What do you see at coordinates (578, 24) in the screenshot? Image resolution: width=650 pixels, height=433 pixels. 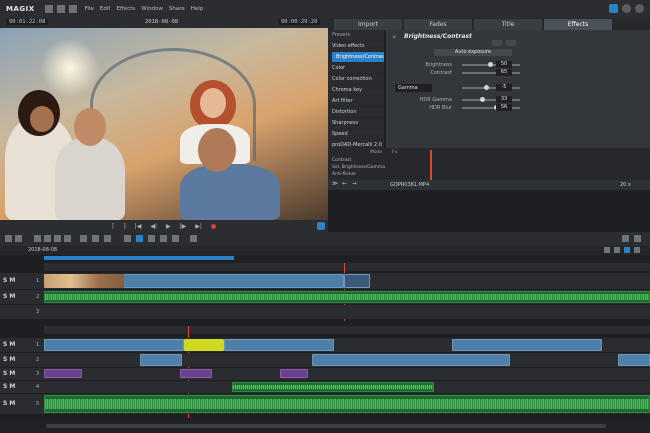 I see `tab-effects: Effects` at bounding box center [578, 24].